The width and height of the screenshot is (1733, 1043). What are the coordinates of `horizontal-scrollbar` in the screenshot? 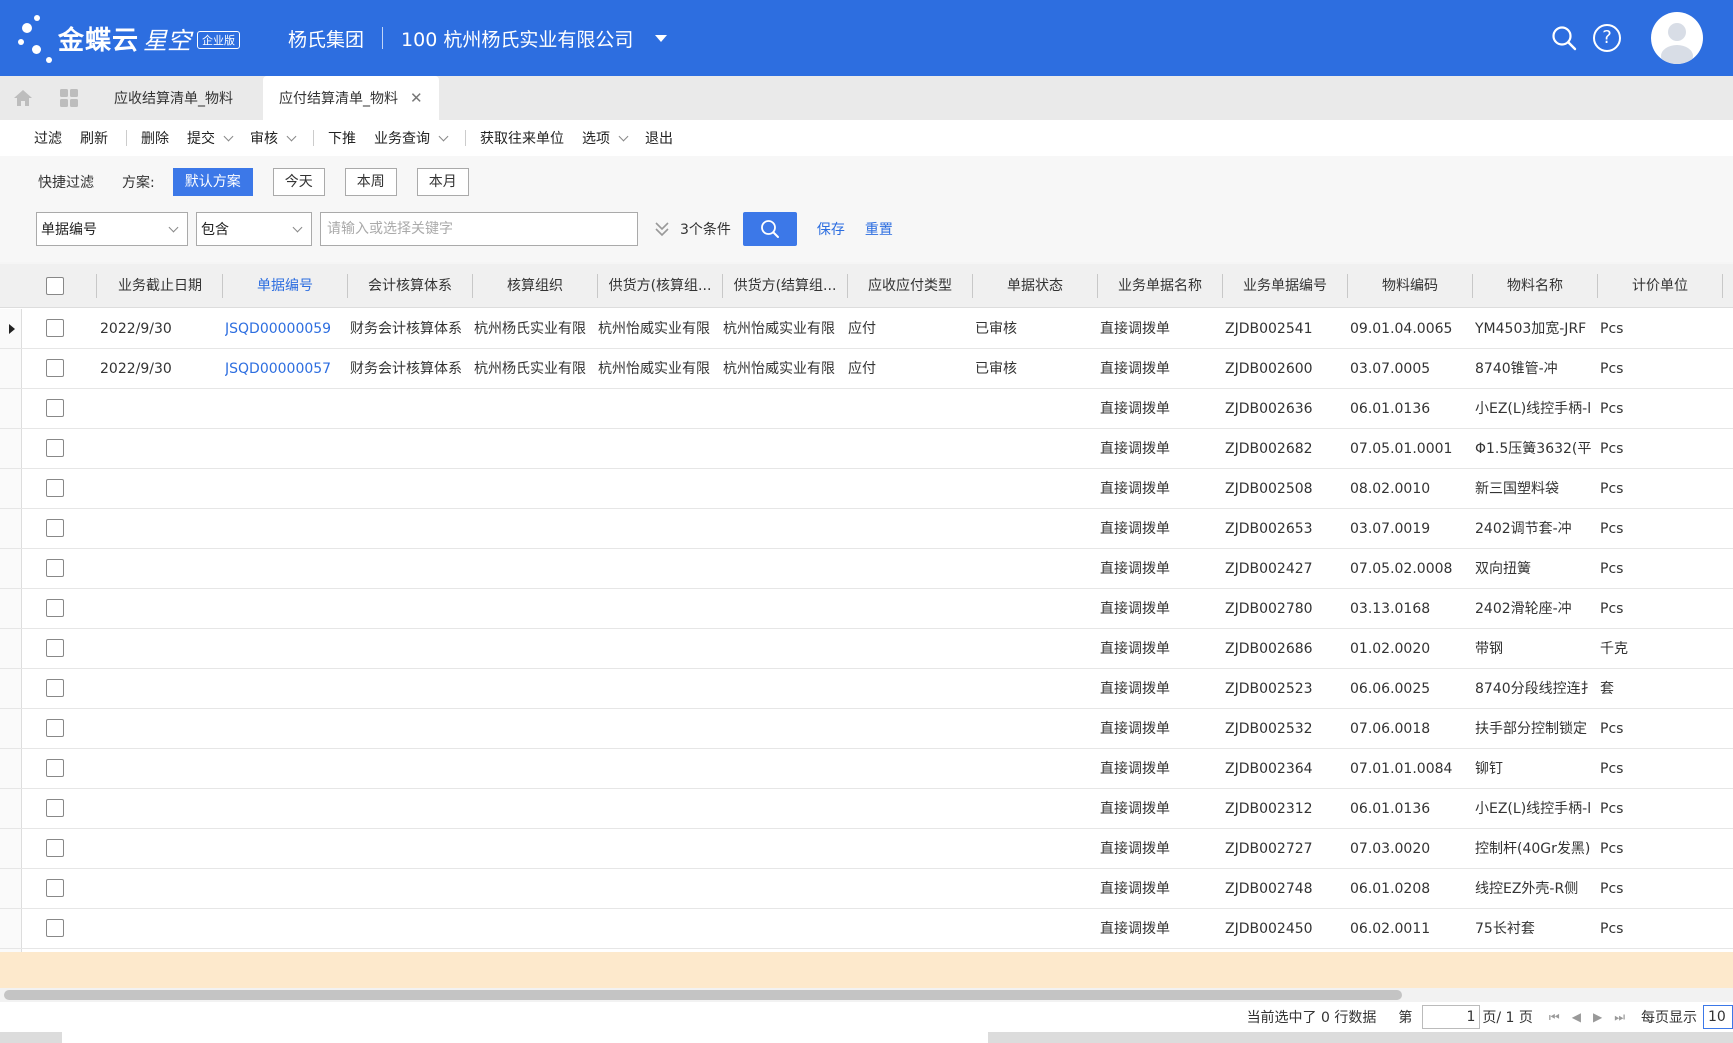 It's located at (866, 995).